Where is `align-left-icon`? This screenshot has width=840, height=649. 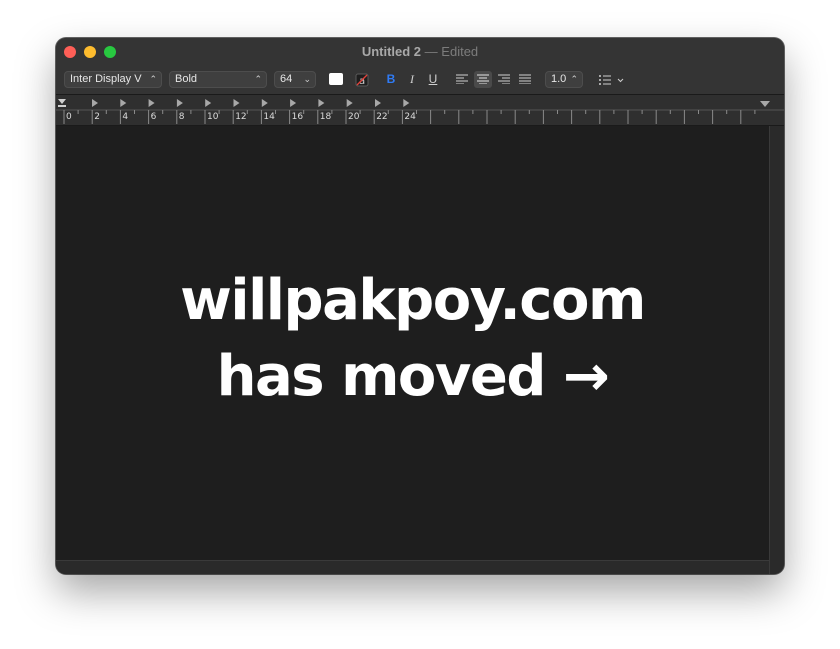 align-left-icon is located at coordinates (462, 79).